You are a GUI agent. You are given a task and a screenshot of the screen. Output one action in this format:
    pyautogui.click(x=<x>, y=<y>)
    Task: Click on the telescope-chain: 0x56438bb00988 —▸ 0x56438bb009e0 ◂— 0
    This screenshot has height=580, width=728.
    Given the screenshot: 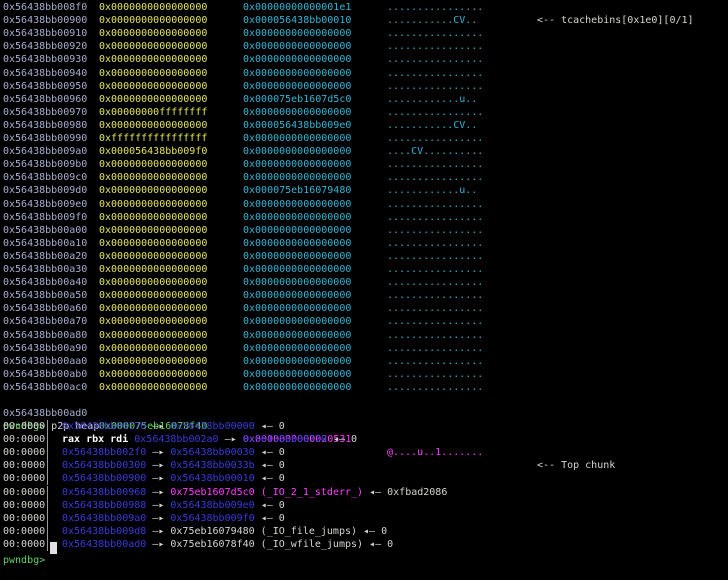 What is the action you would take?
    pyautogui.click(x=173, y=505)
    